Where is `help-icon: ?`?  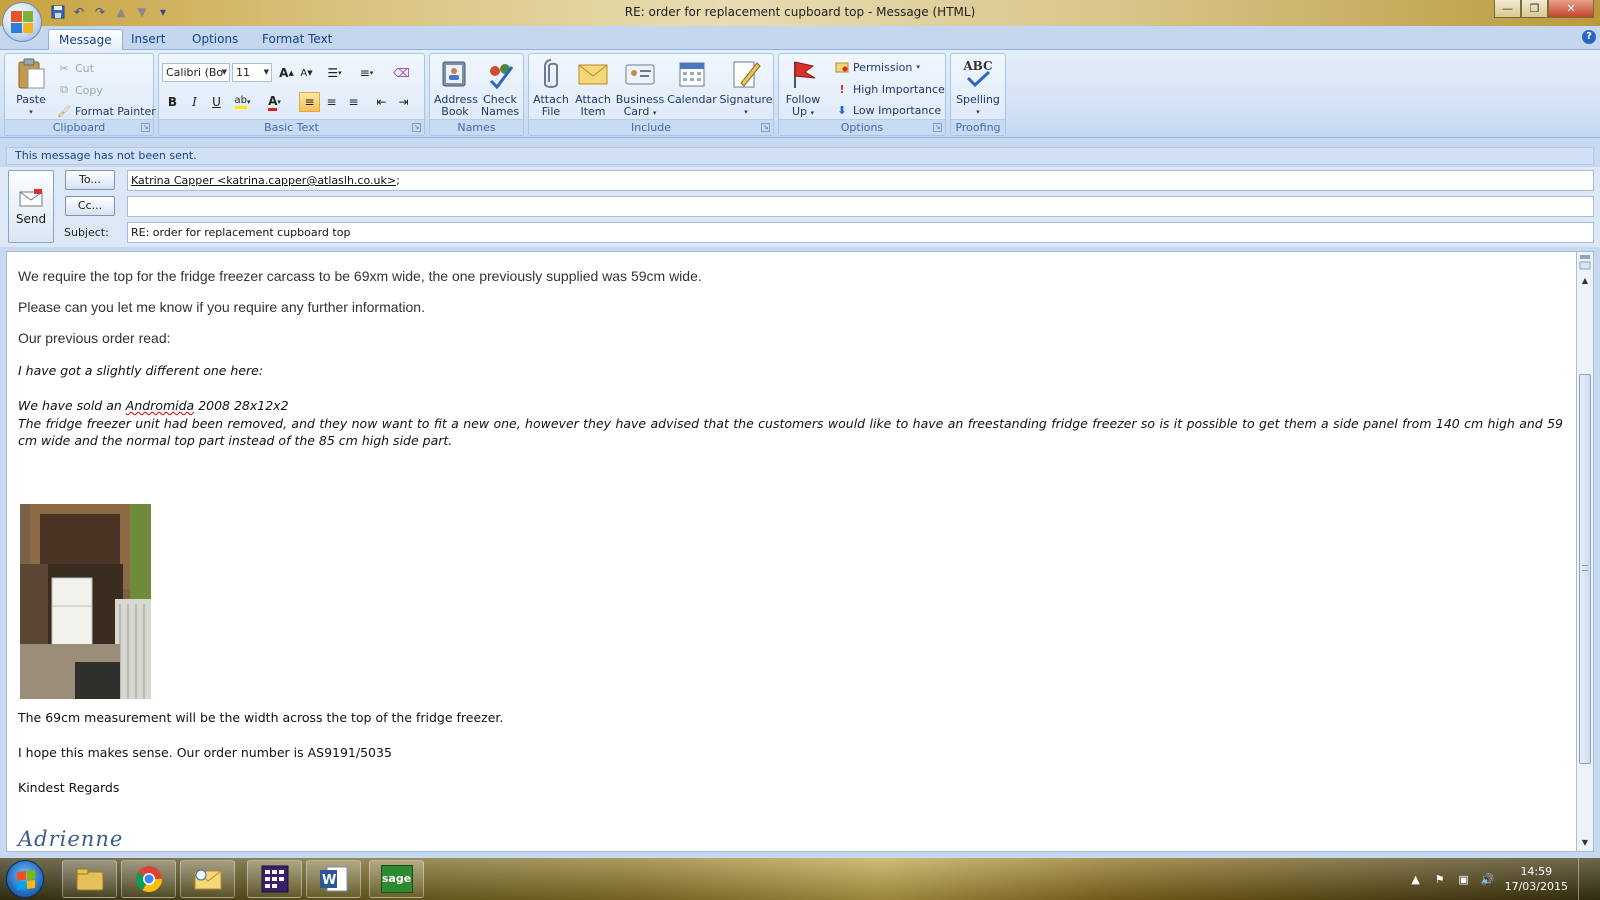
help-icon: ? is located at coordinates (1589, 37).